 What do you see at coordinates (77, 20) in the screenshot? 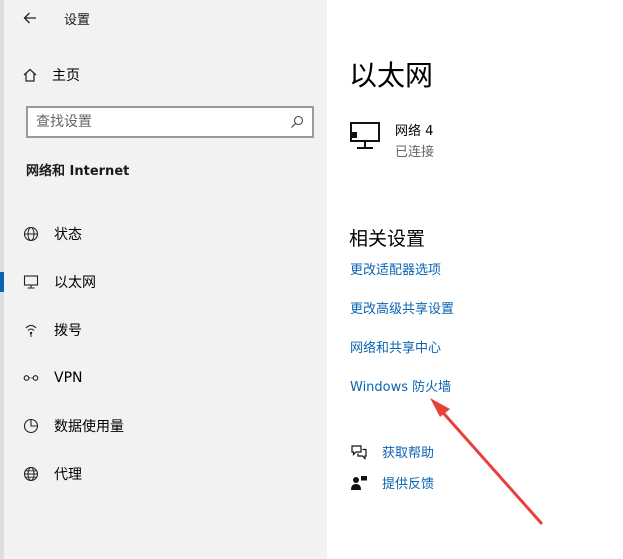
I see `app-title: 设置` at bounding box center [77, 20].